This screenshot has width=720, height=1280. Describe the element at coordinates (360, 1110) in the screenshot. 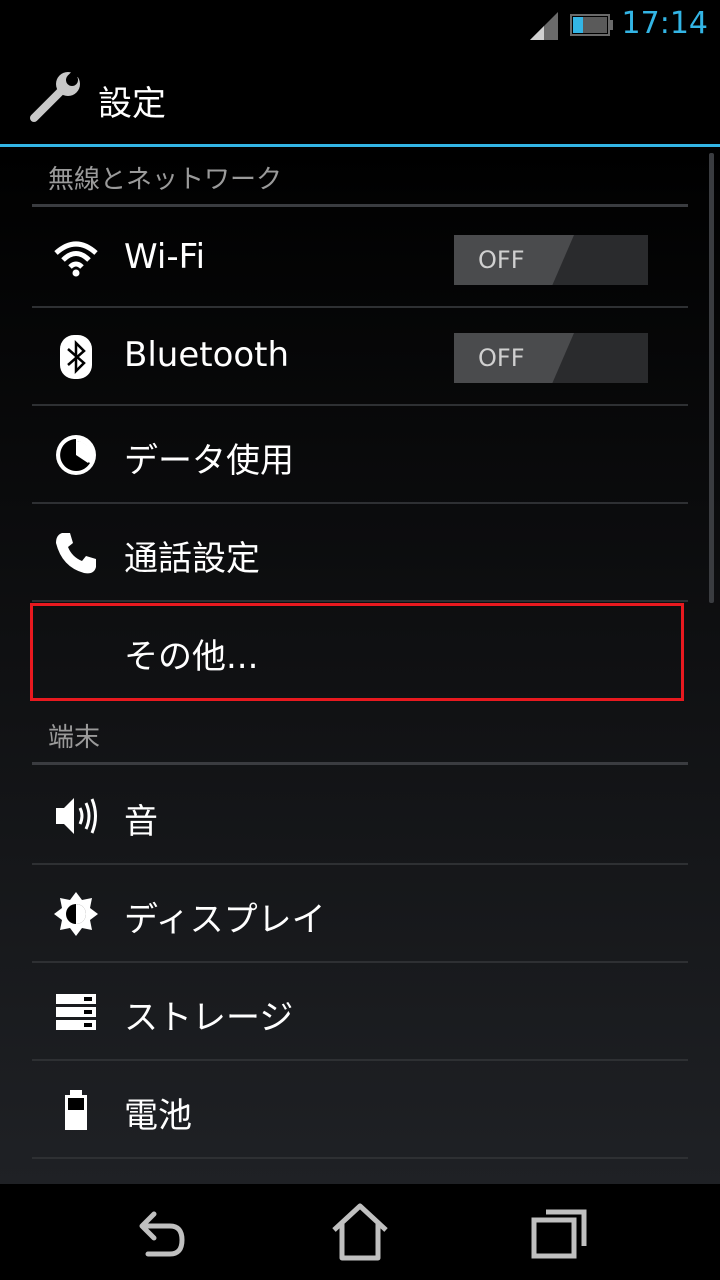

I see `setting-item-battery: 電池` at that location.